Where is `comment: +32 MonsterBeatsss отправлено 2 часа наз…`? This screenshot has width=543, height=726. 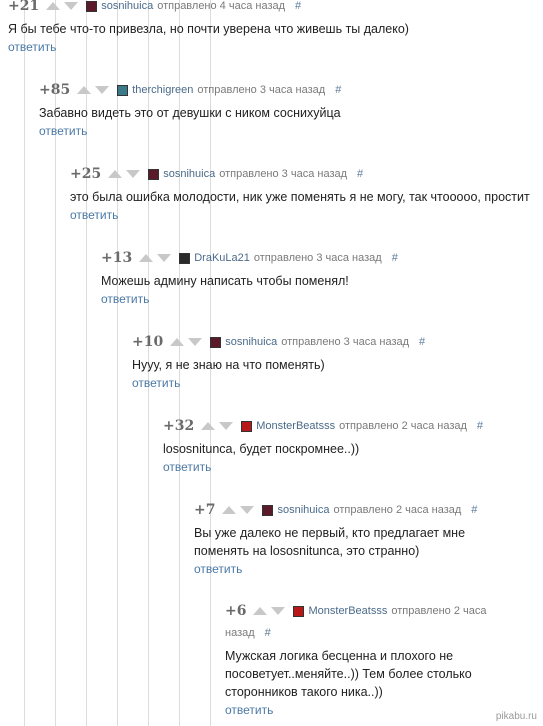
comment: +32 MonsterBeatsss отправлено 2 часа наз… is located at coordinates (351, 445).